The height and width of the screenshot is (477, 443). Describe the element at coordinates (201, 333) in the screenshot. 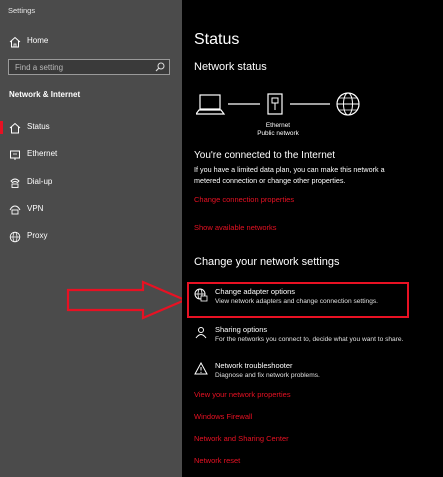

I see `sharing-icon` at that location.